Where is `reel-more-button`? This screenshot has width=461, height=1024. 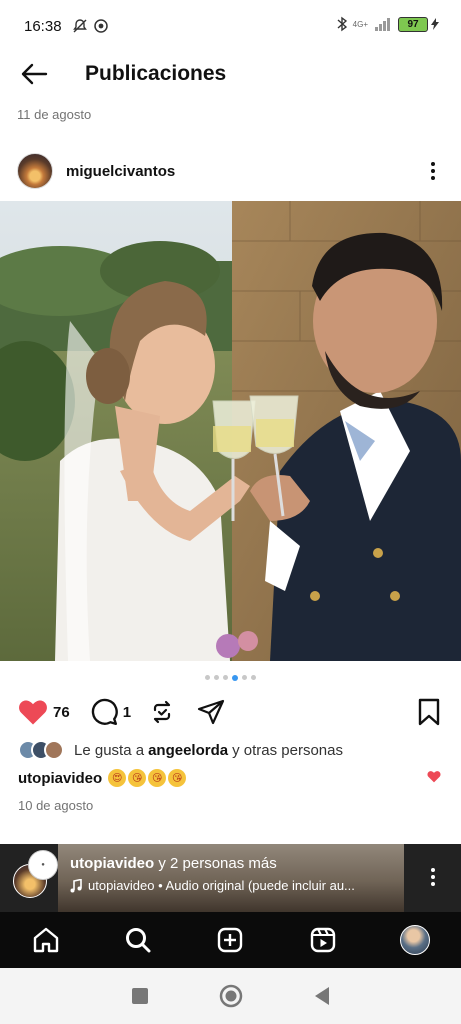 reel-more-button is located at coordinates (433, 877).